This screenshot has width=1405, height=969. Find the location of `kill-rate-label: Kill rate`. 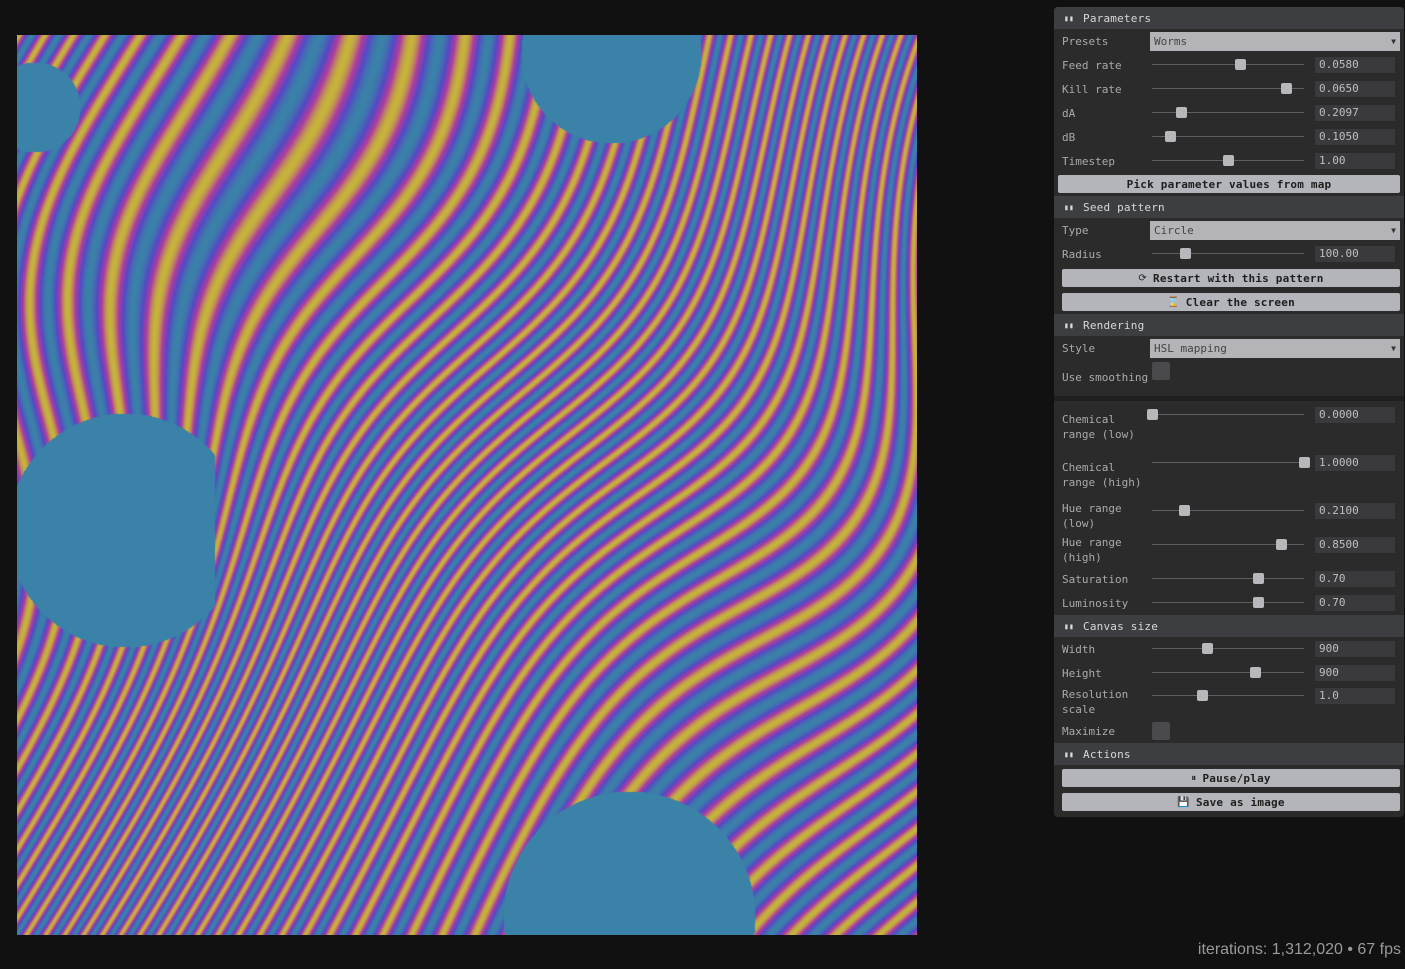

kill-rate-label: Kill rate is located at coordinates (1092, 89).